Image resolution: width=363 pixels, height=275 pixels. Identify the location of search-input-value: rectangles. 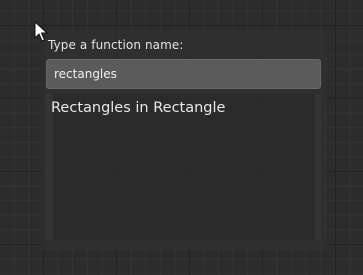
(85, 74).